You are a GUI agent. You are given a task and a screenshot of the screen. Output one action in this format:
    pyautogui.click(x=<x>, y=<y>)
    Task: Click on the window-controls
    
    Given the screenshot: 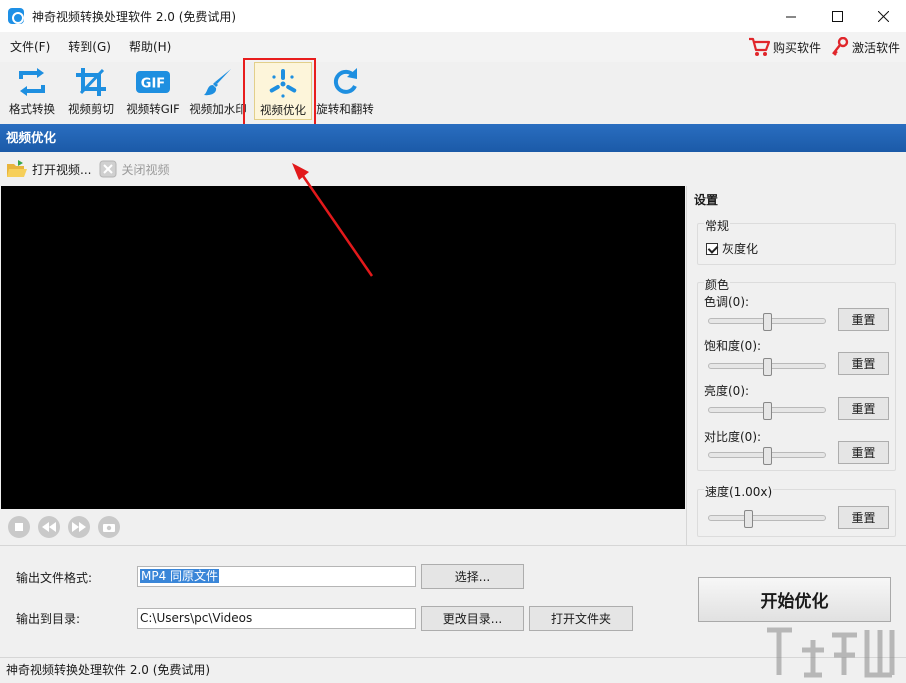 What is the action you would take?
    pyautogui.click(x=837, y=16)
    